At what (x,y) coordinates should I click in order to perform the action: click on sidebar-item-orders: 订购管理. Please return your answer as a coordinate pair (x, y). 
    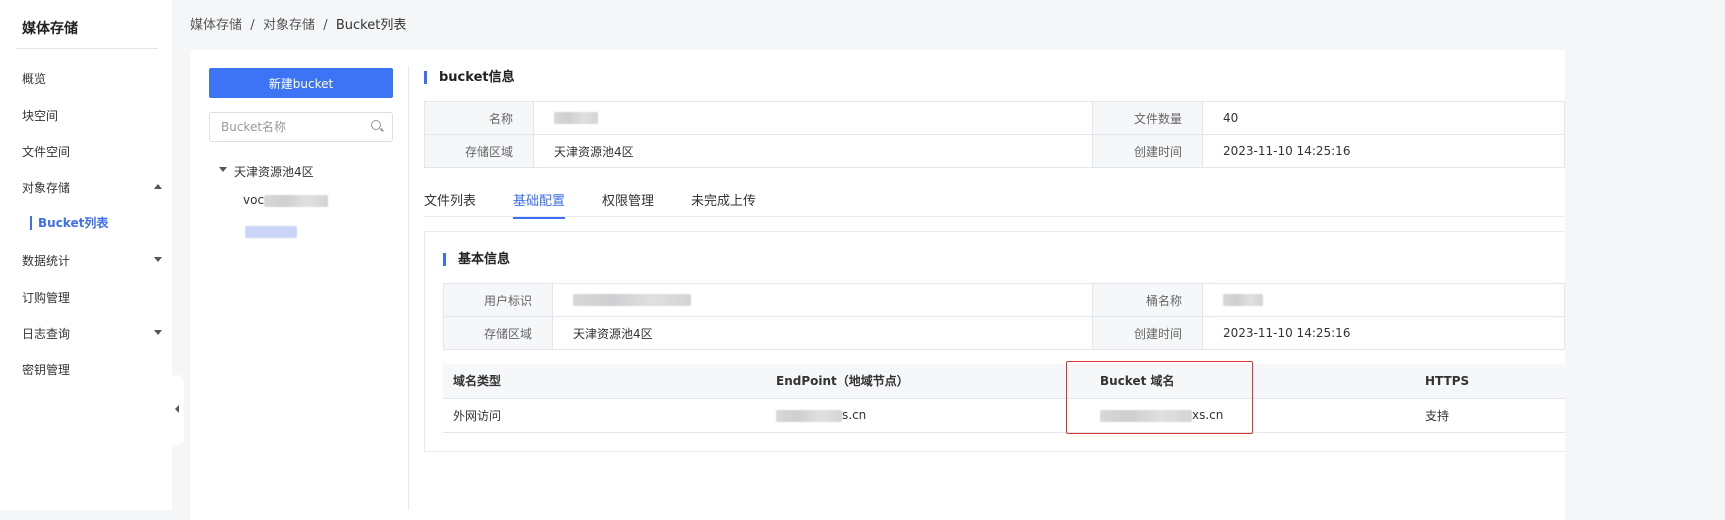
    Looking at the image, I should click on (46, 297).